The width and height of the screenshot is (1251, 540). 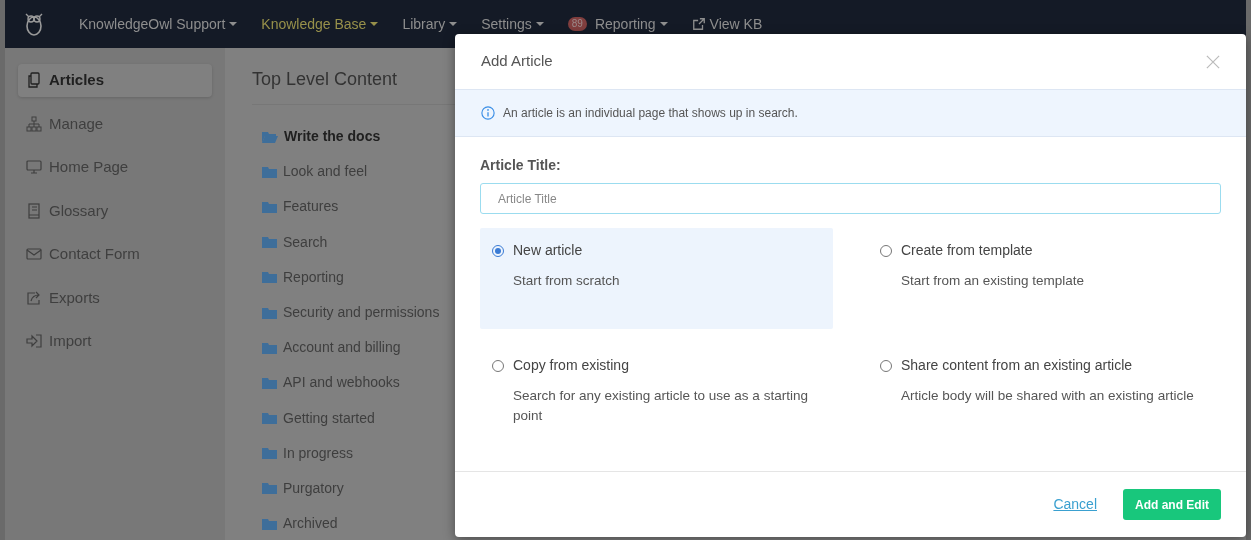 I want to click on option-description: Article body will be shared with an existing article, so click(x=1047, y=396).